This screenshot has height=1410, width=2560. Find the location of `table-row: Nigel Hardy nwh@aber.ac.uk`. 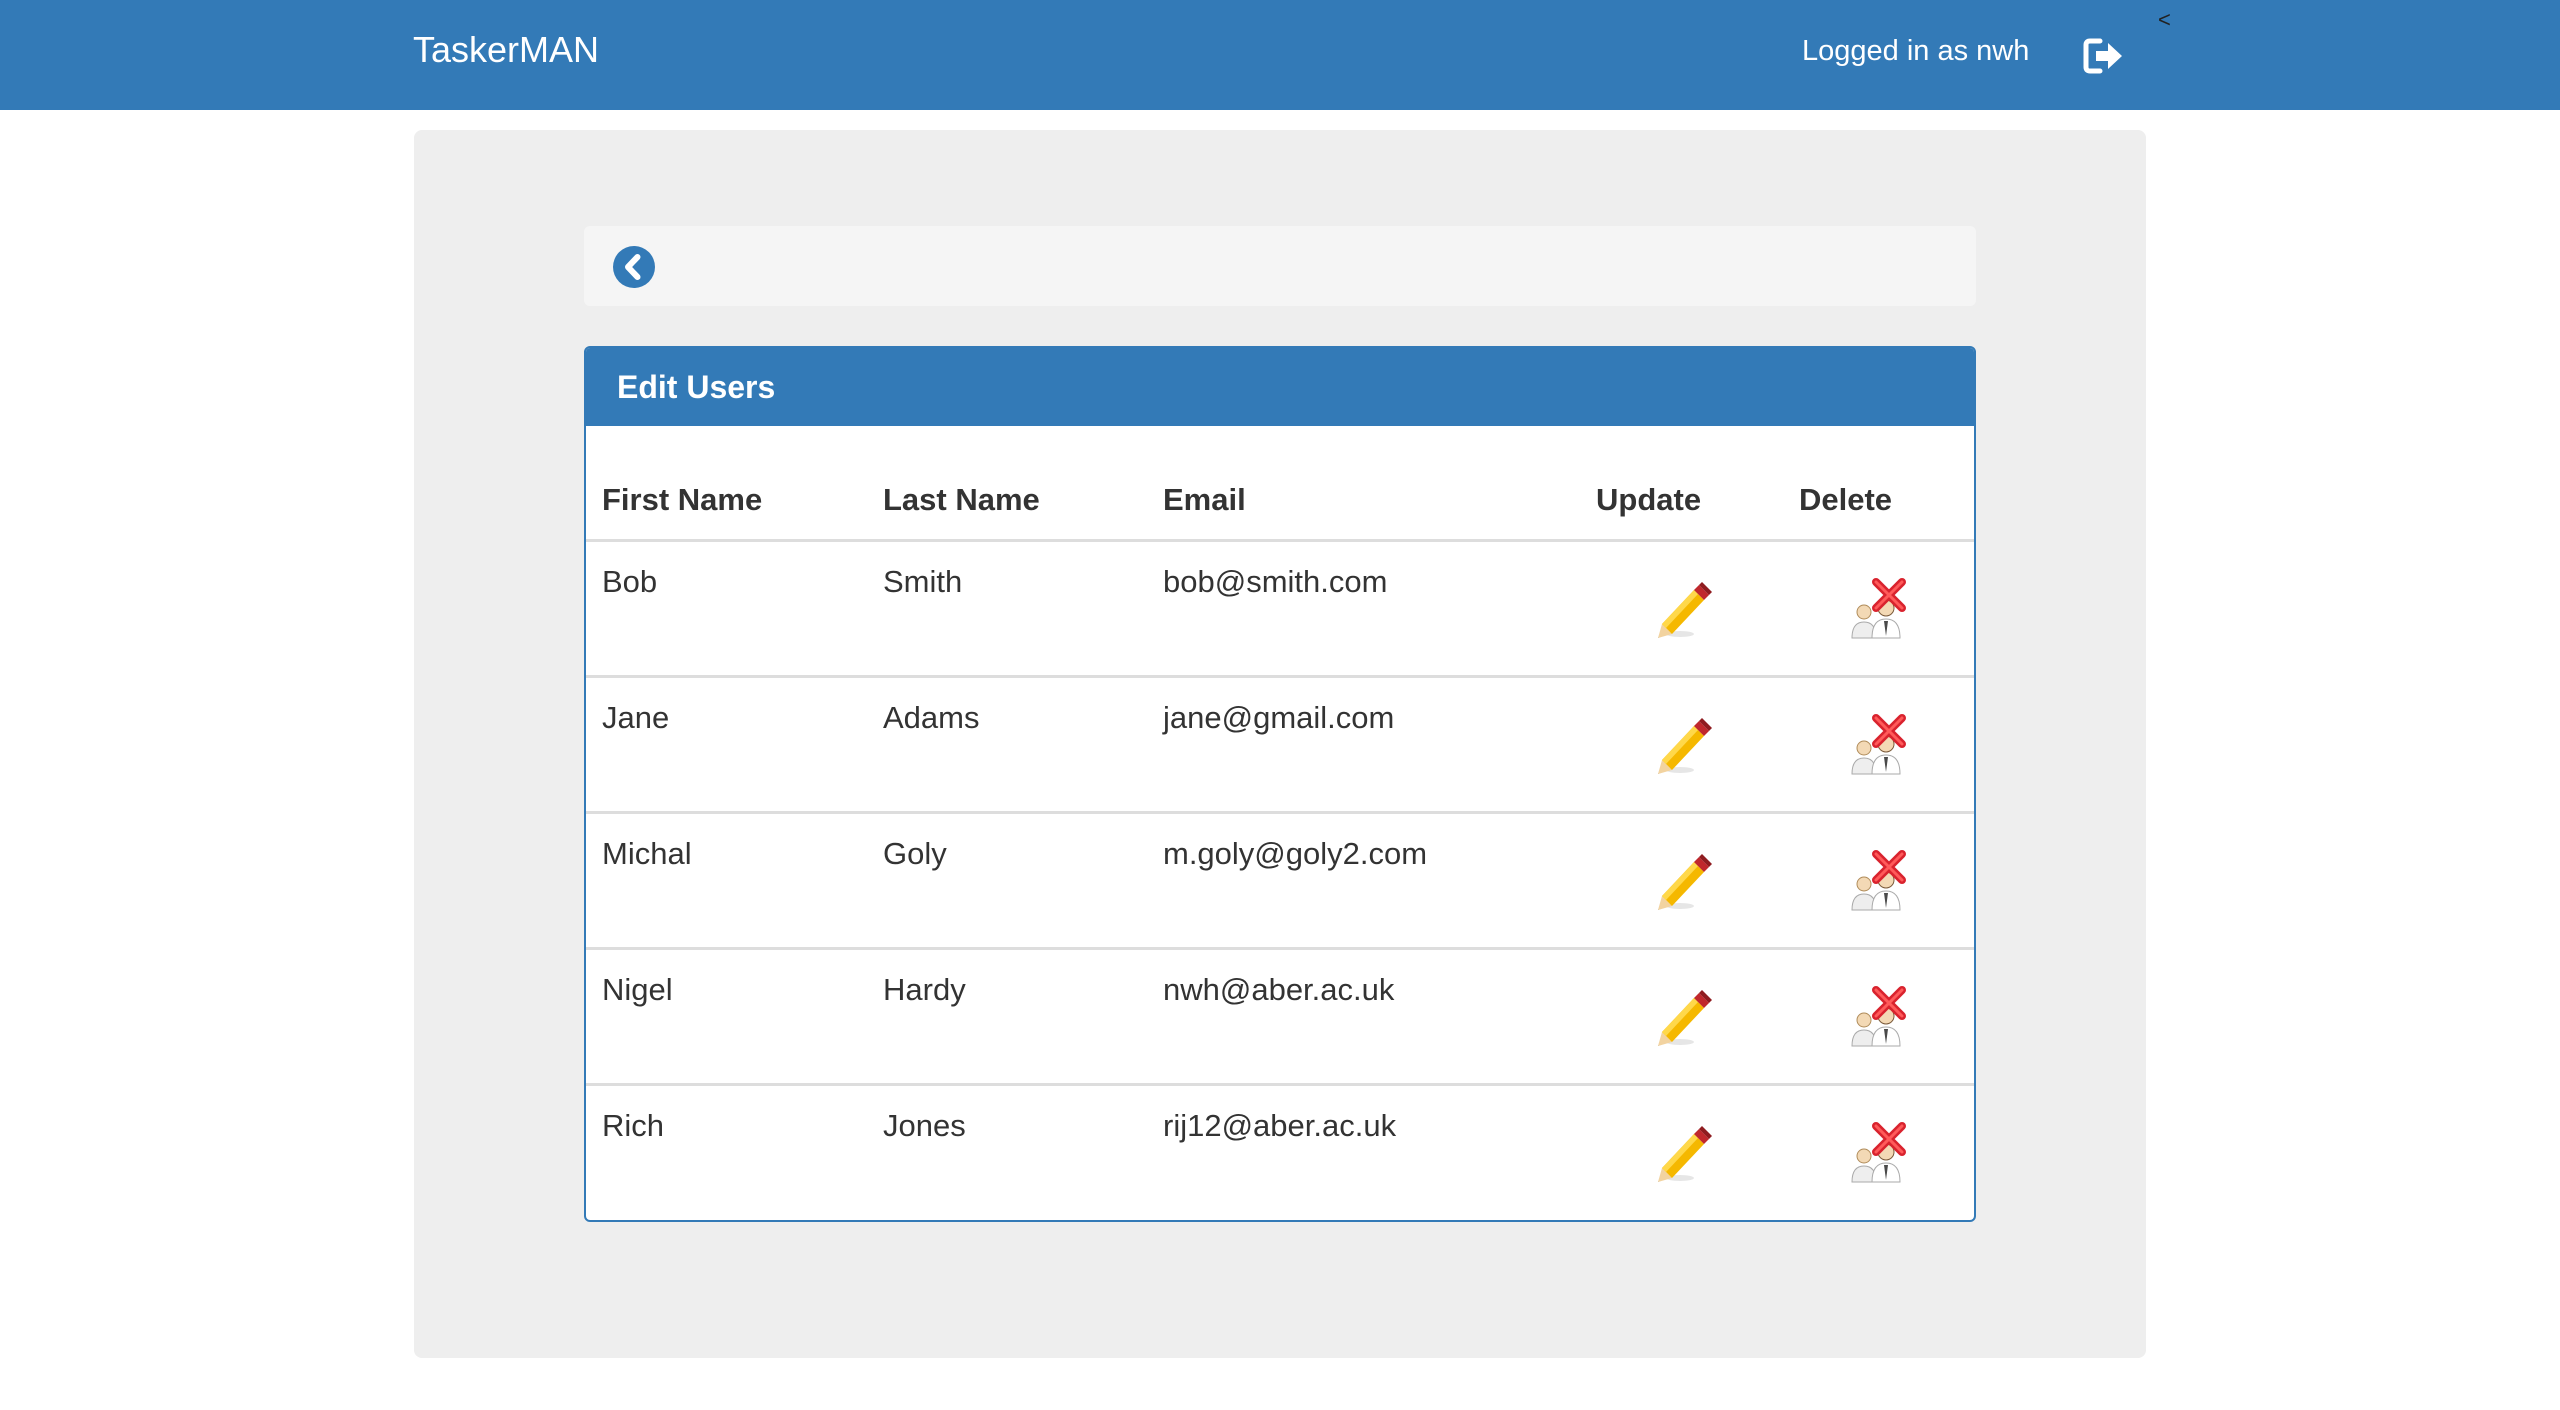

table-row: Nigel Hardy nwh@aber.ac.uk is located at coordinates (1280, 1018).